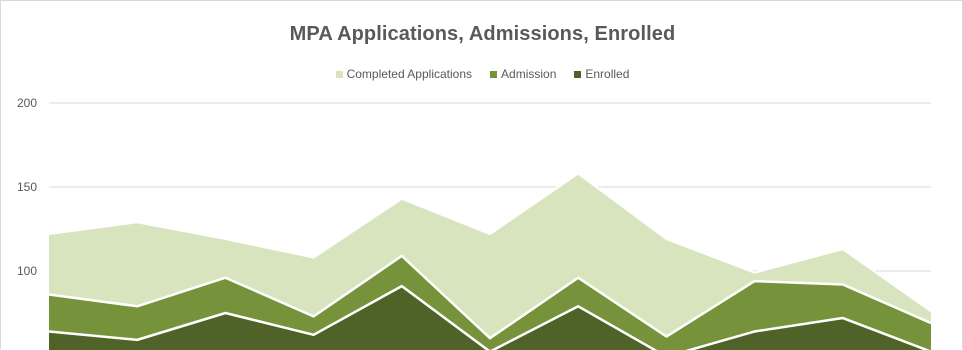  I want to click on legend-label-completed-applications: Completed Applications, so click(409, 74).